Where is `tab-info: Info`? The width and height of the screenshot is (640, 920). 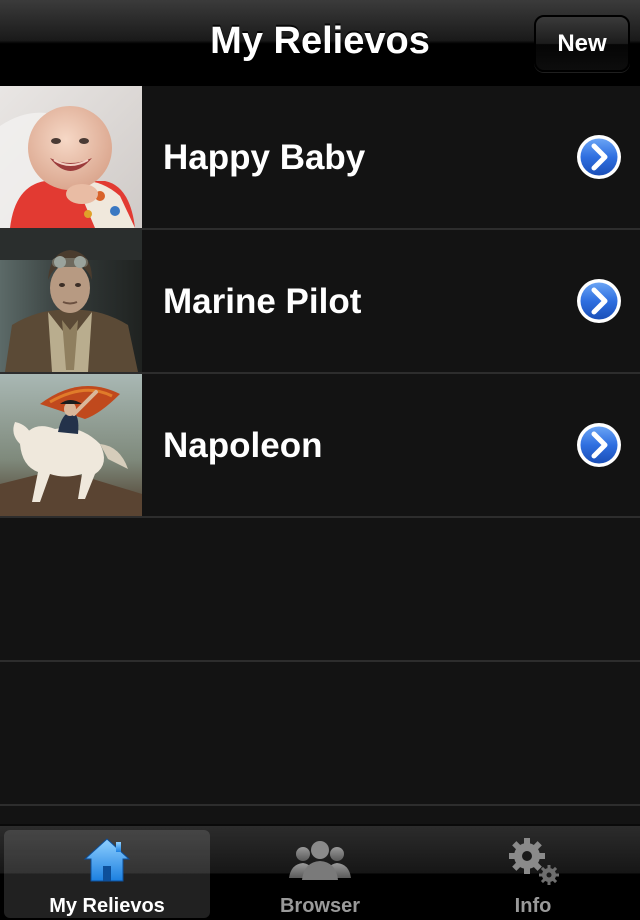
tab-info: Info is located at coordinates (533, 874).